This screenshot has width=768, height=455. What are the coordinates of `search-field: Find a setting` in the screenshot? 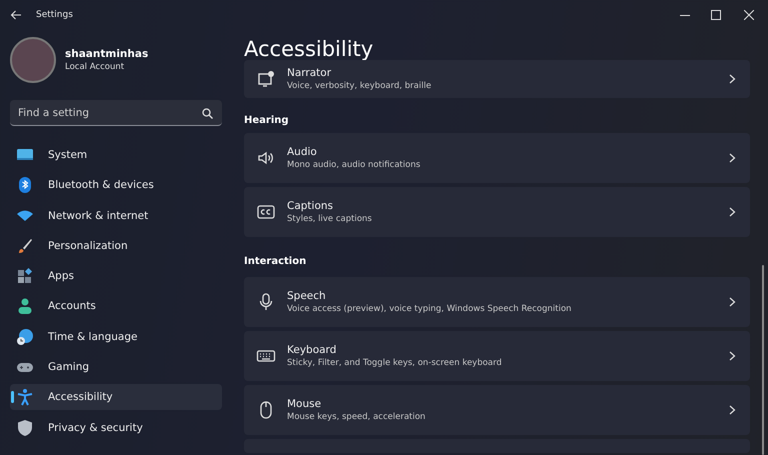 It's located at (116, 113).